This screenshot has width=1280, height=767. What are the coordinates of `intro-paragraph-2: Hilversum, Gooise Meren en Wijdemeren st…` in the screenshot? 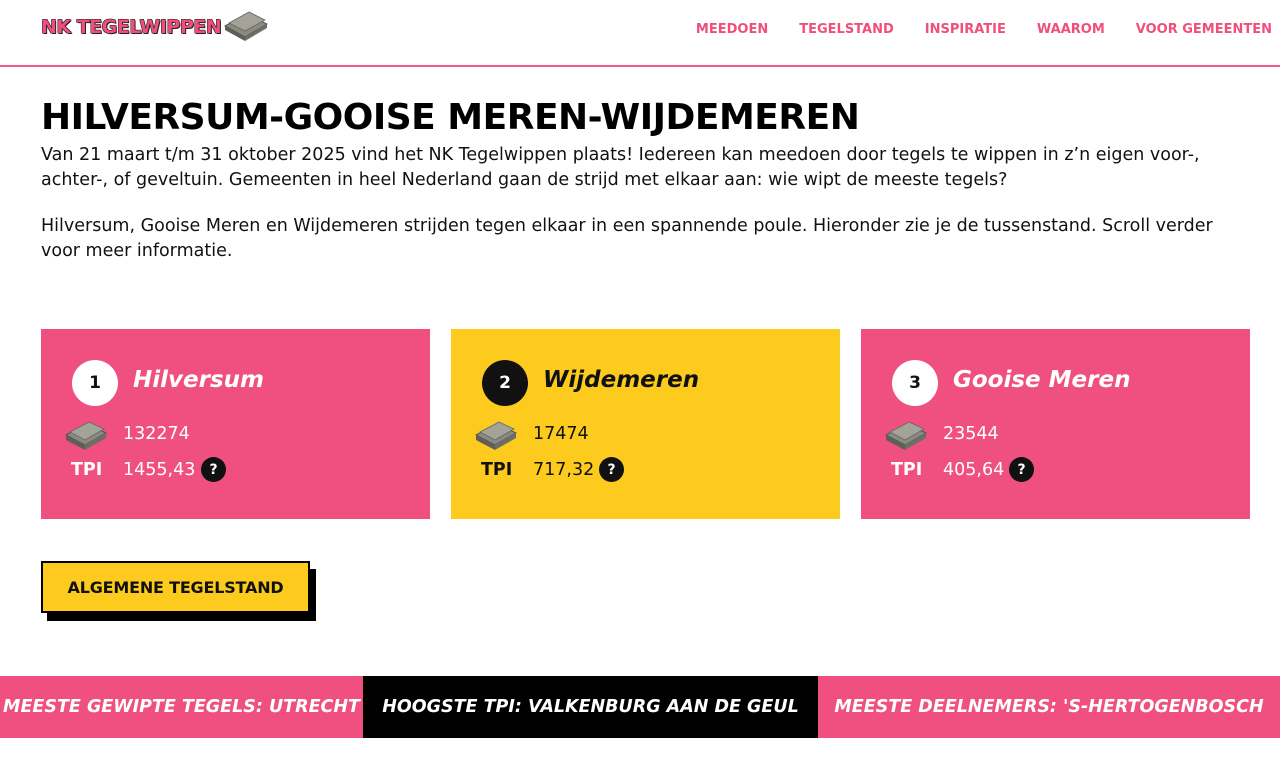 It's located at (627, 238).